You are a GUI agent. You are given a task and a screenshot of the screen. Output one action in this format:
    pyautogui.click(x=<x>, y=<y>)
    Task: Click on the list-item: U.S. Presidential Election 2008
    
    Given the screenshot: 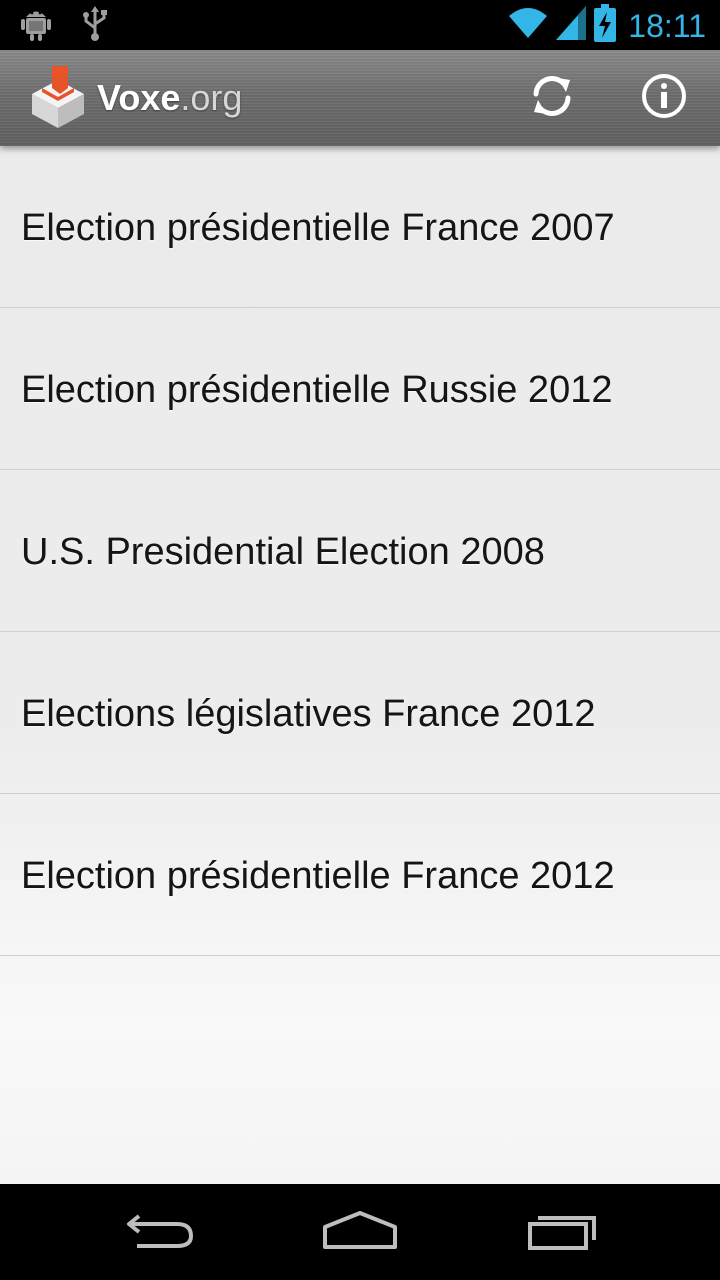 What is the action you would take?
    pyautogui.click(x=360, y=551)
    